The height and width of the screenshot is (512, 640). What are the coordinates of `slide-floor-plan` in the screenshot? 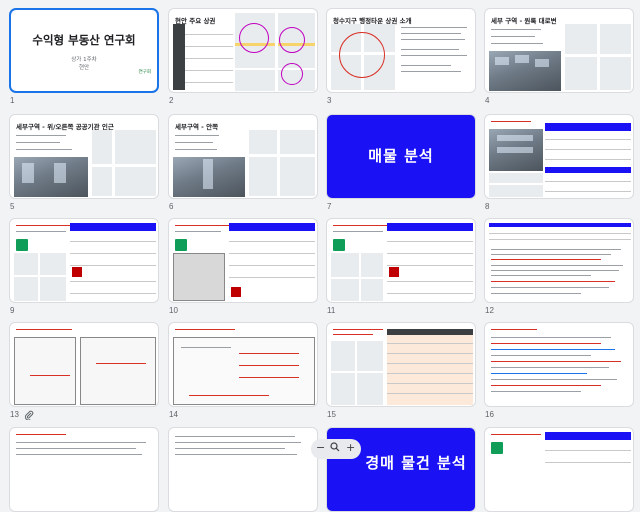 It's located at (199, 277).